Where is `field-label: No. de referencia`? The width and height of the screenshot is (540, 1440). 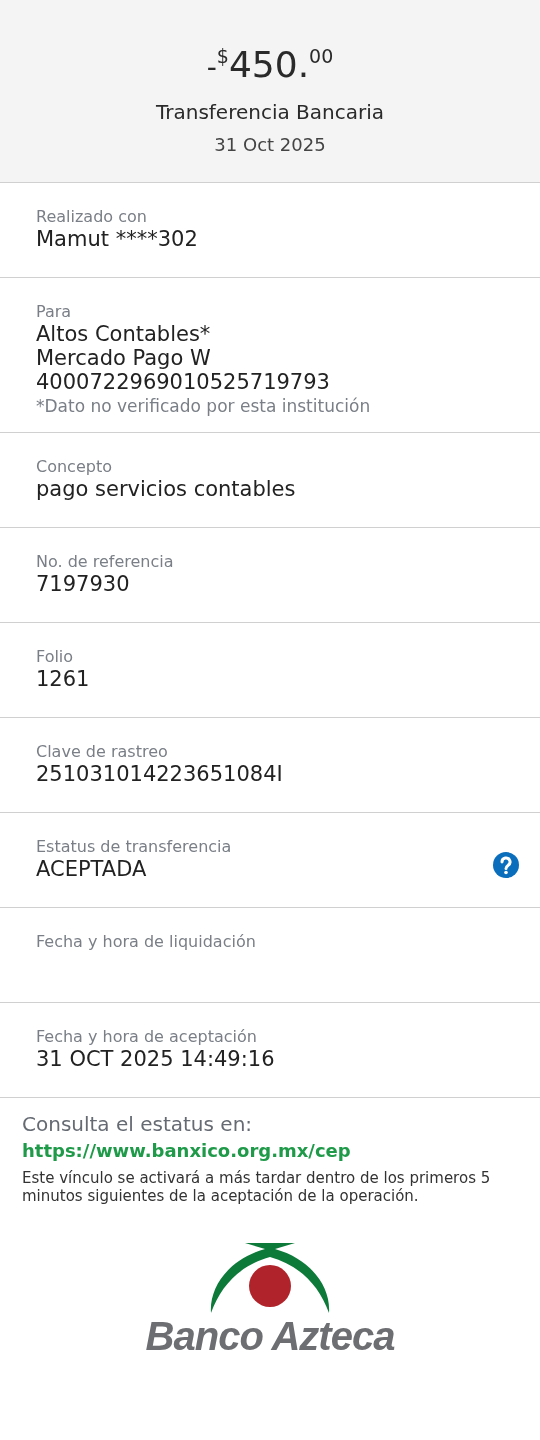 field-label: No. de referencia is located at coordinates (105, 562).